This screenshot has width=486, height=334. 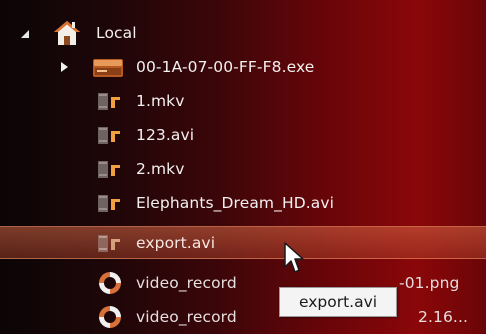 I want to click on tree-item-label-suffix: -01.png, so click(x=429, y=283).